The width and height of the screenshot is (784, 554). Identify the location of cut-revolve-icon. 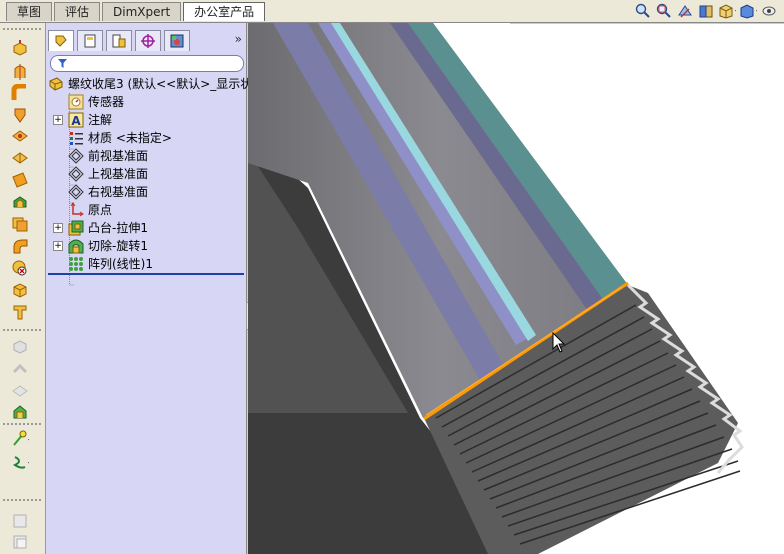
(76, 246).